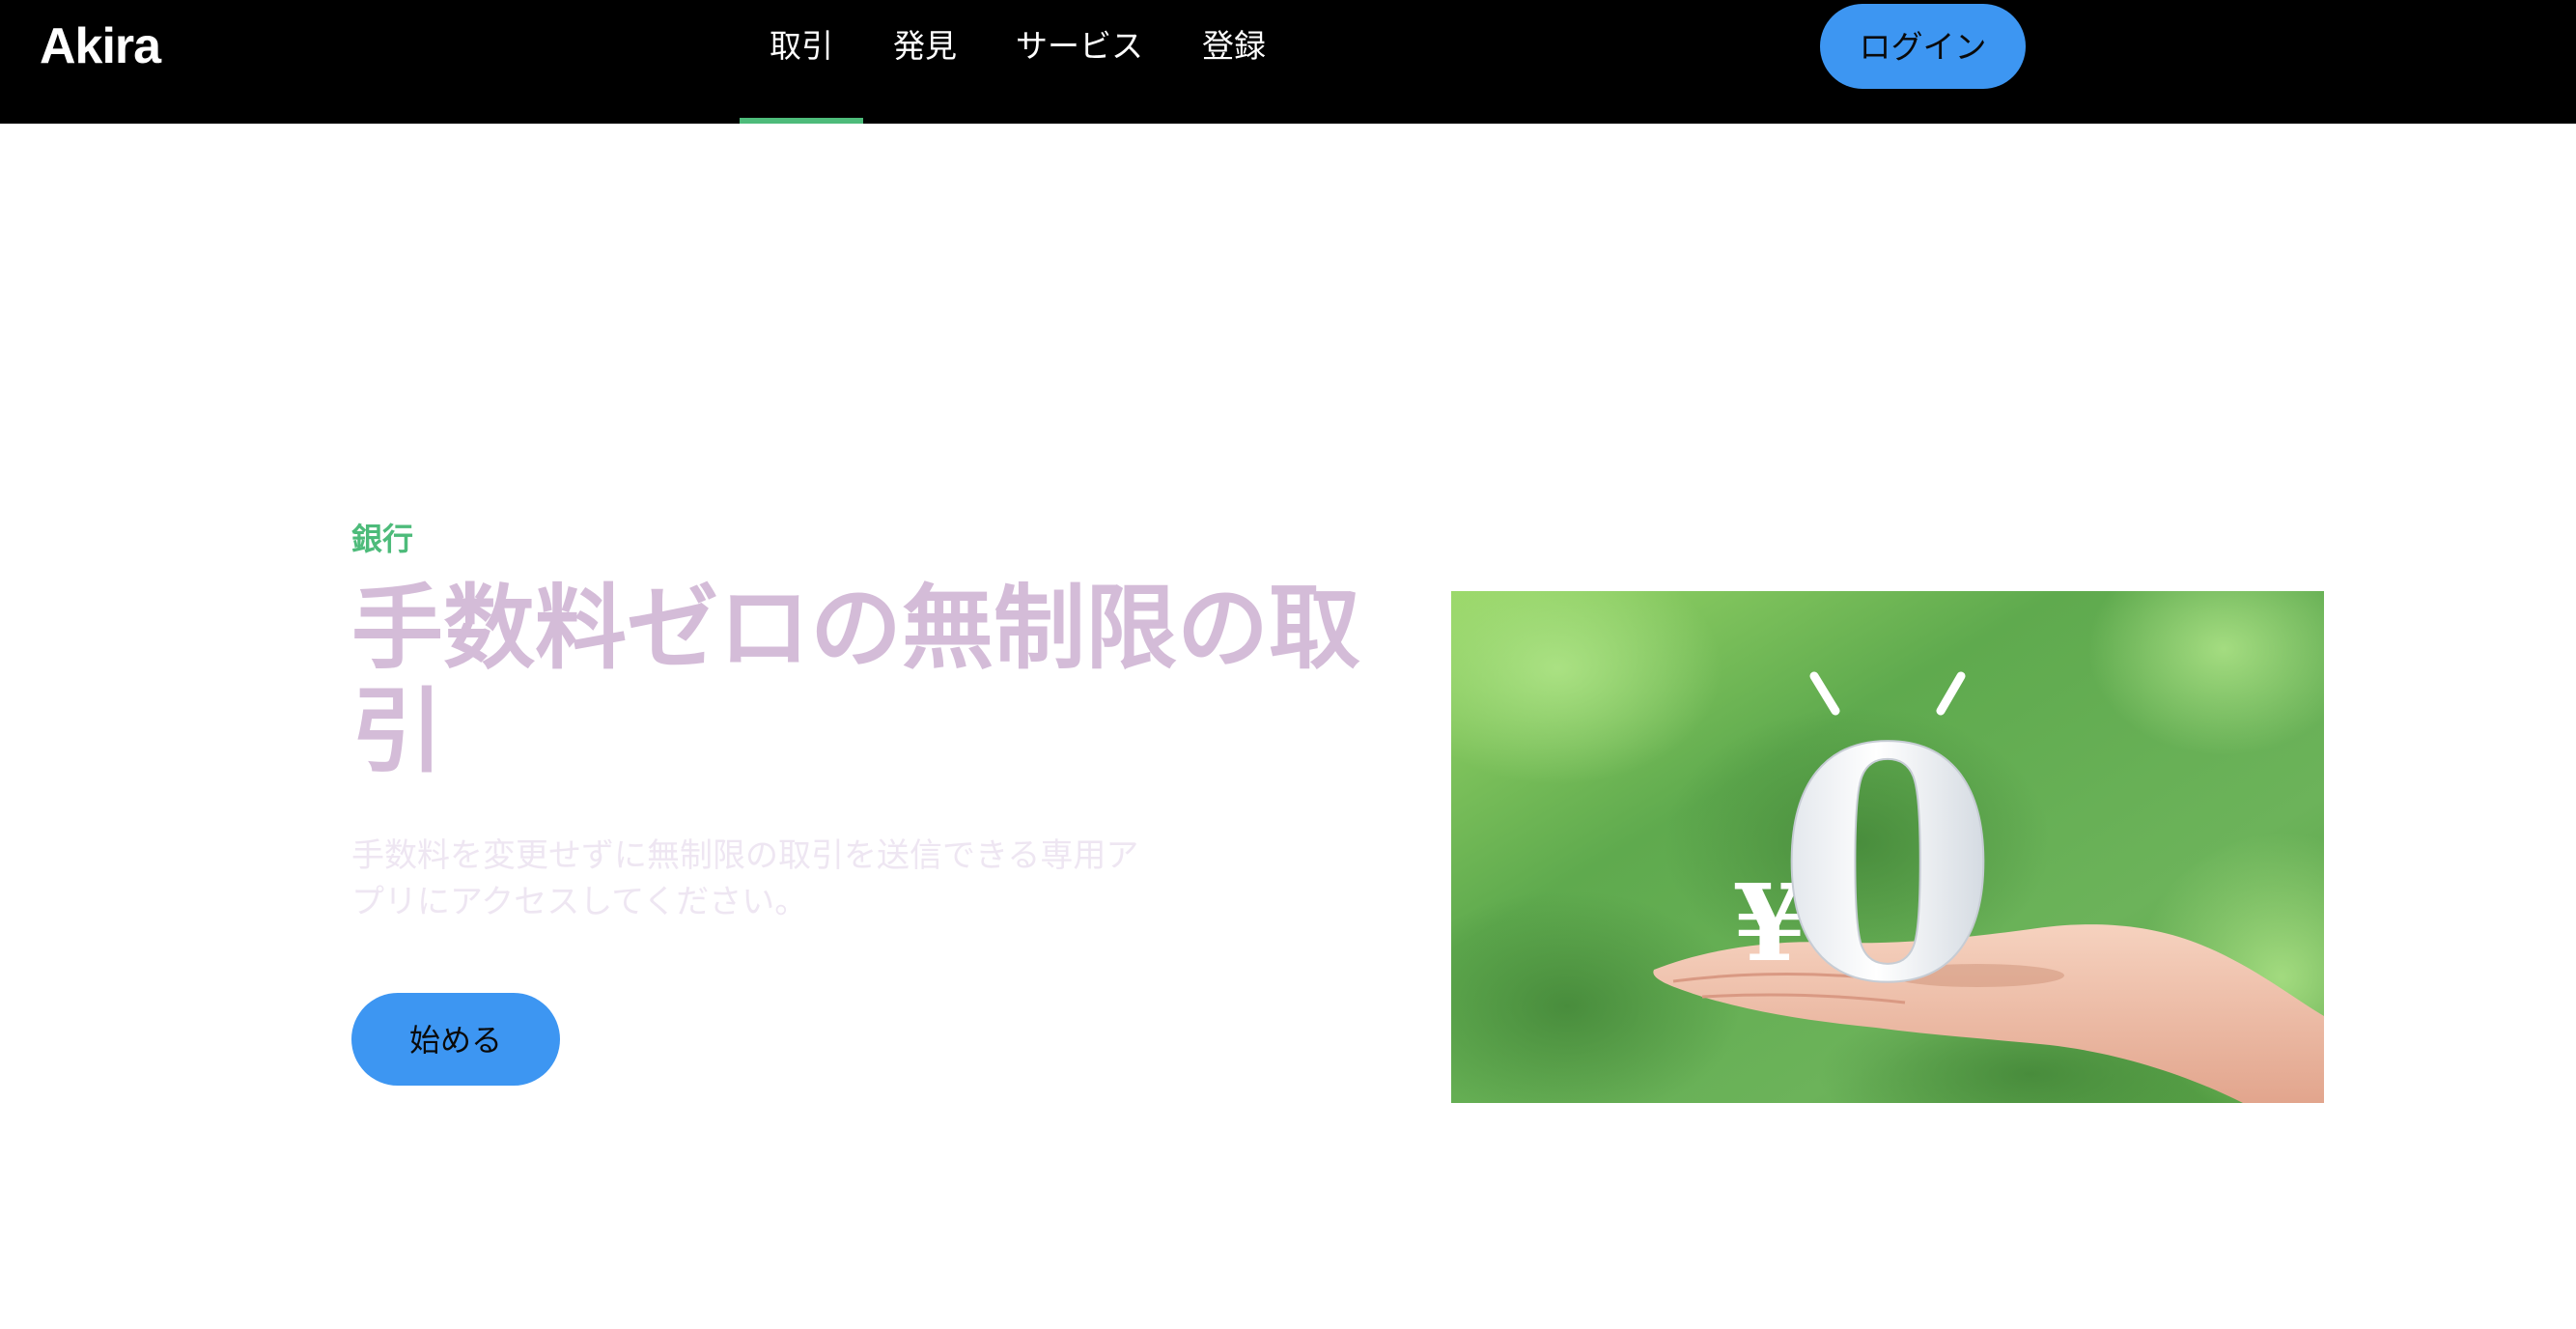 The width and height of the screenshot is (2576, 1329). I want to click on nav-item-discover: 発見, so click(925, 62).